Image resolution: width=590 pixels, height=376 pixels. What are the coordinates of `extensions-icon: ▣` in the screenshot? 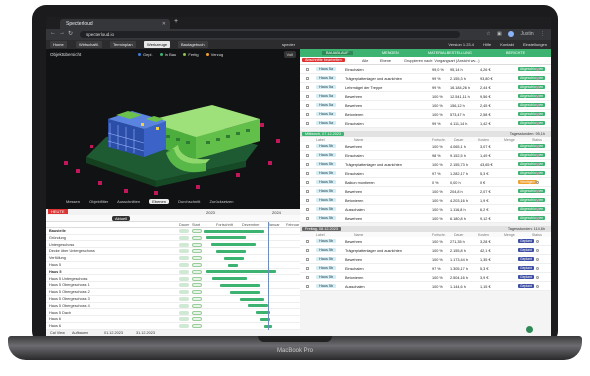 It's located at (499, 34).